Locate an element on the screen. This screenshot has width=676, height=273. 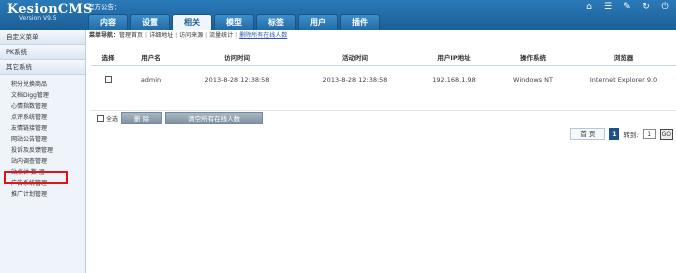
clear-all-online-button: 清空所有在线人数 is located at coordinates (214, 118).